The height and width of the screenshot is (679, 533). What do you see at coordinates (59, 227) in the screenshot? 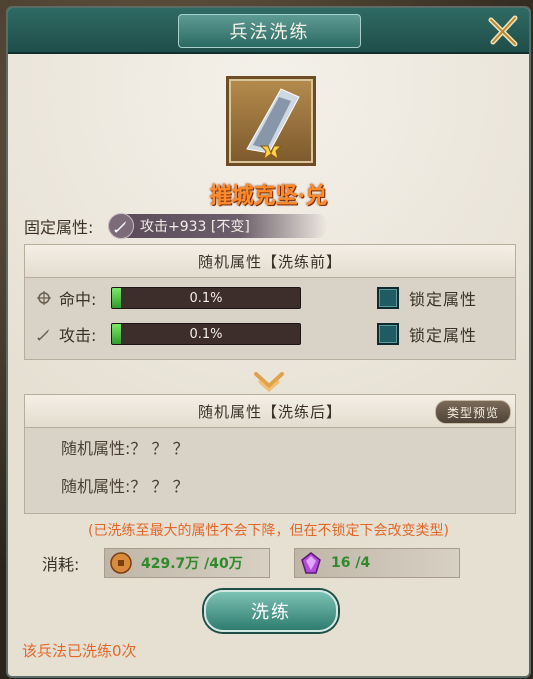
I see `fixed-attribute-label: 固定属性:` at bounding box center [59, 227].